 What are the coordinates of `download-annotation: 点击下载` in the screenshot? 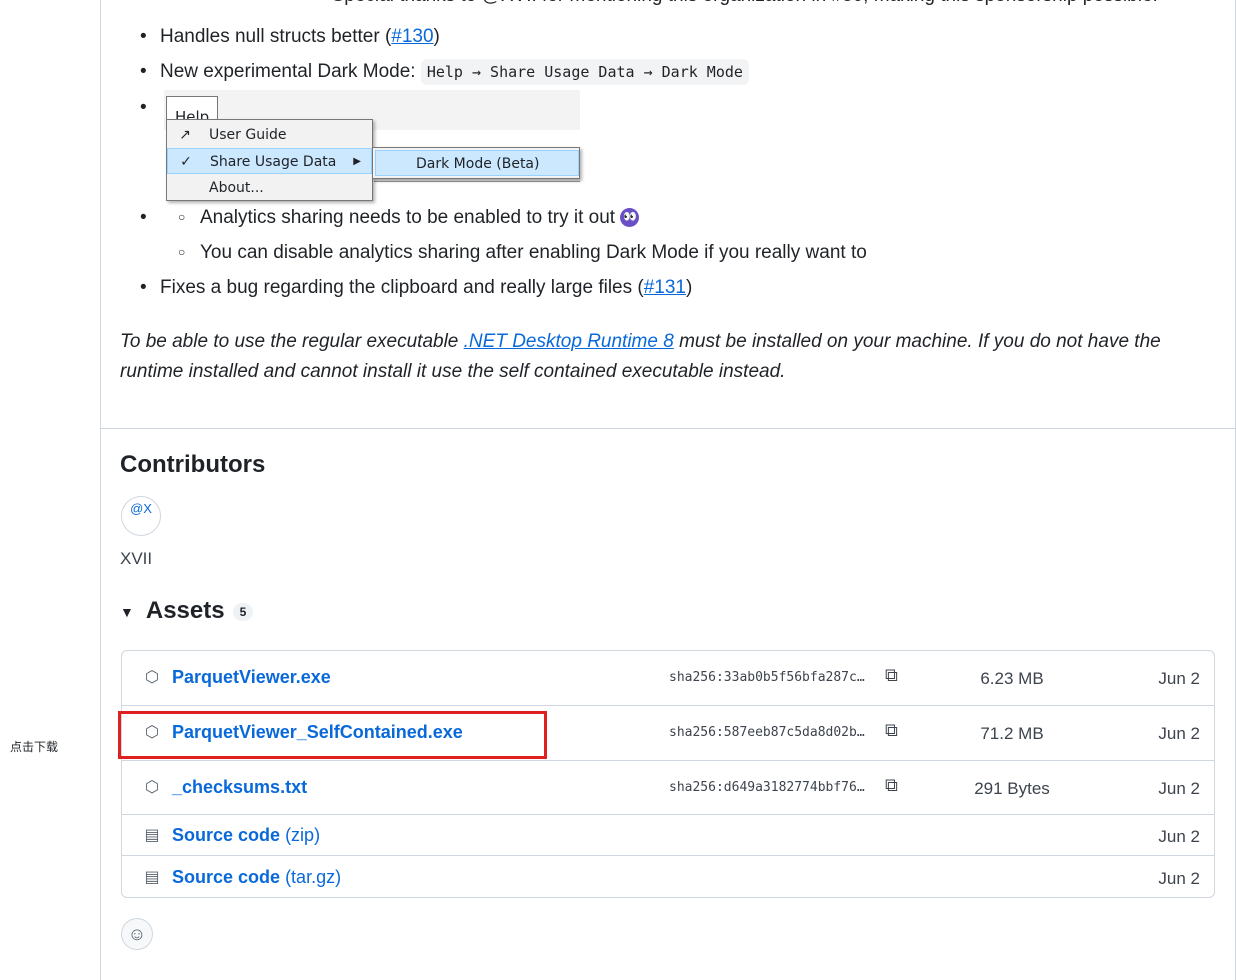 It's located at (34, 747).